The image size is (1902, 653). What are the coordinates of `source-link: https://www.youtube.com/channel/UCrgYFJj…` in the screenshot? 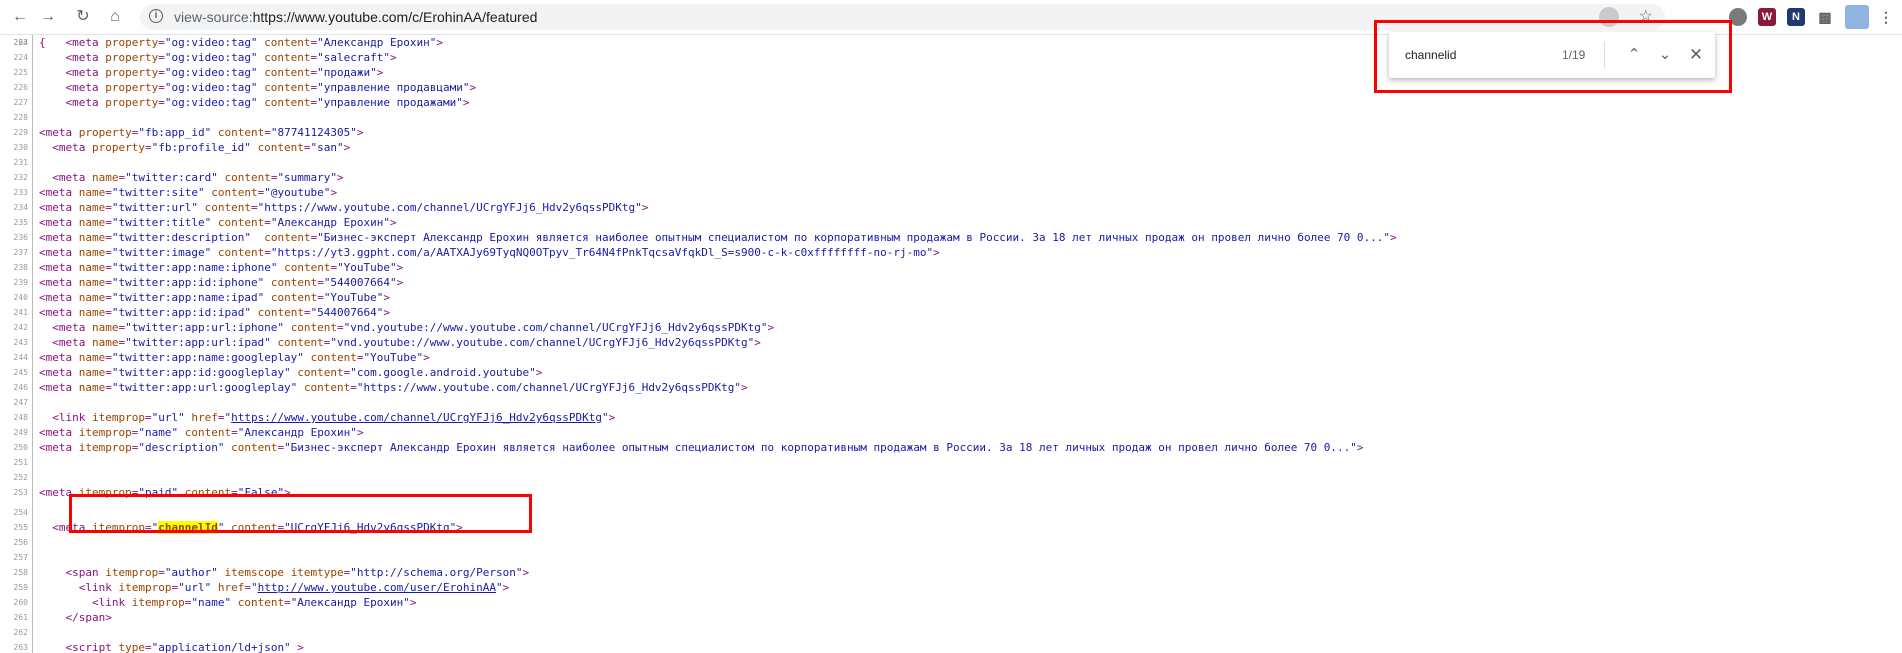 It's located at (416, 417).